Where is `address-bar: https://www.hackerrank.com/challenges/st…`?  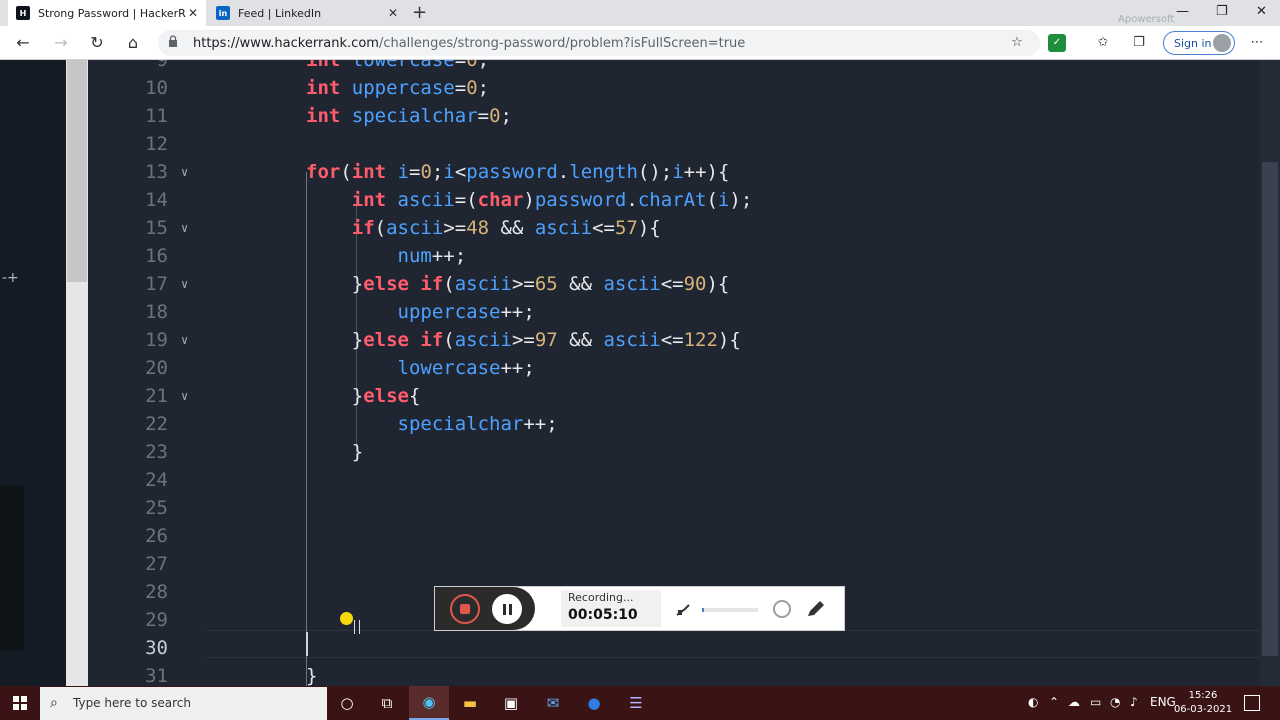
address-bar: https://www.hackerrank.com/challenges/st… is located at coordinates (599, 43).